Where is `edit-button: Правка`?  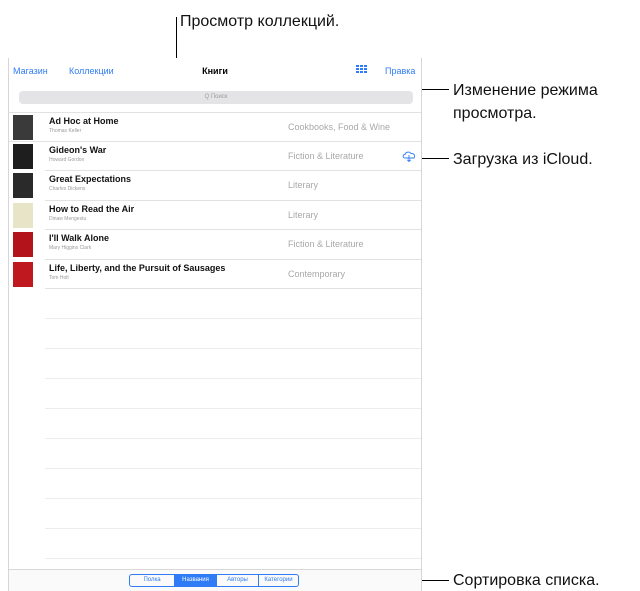
edit-button: Правка is located at coordinates (400, 71).